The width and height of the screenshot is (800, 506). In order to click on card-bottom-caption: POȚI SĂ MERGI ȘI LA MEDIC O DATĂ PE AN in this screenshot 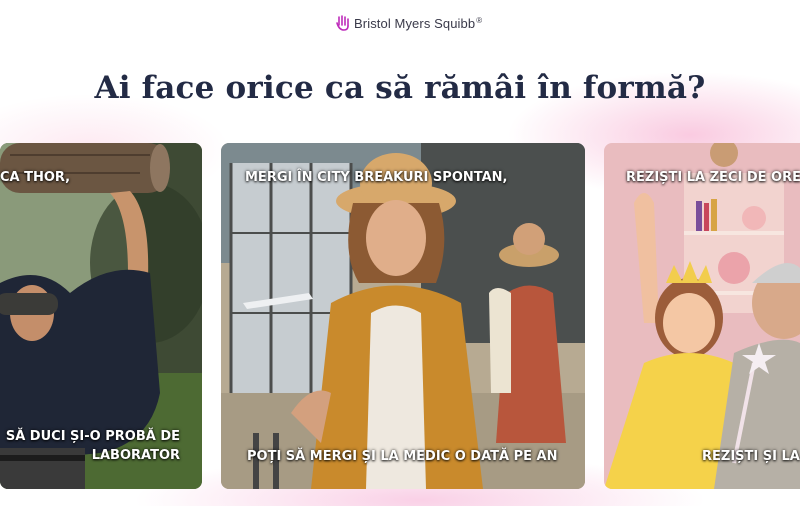, I will do `click(402, 456)`.